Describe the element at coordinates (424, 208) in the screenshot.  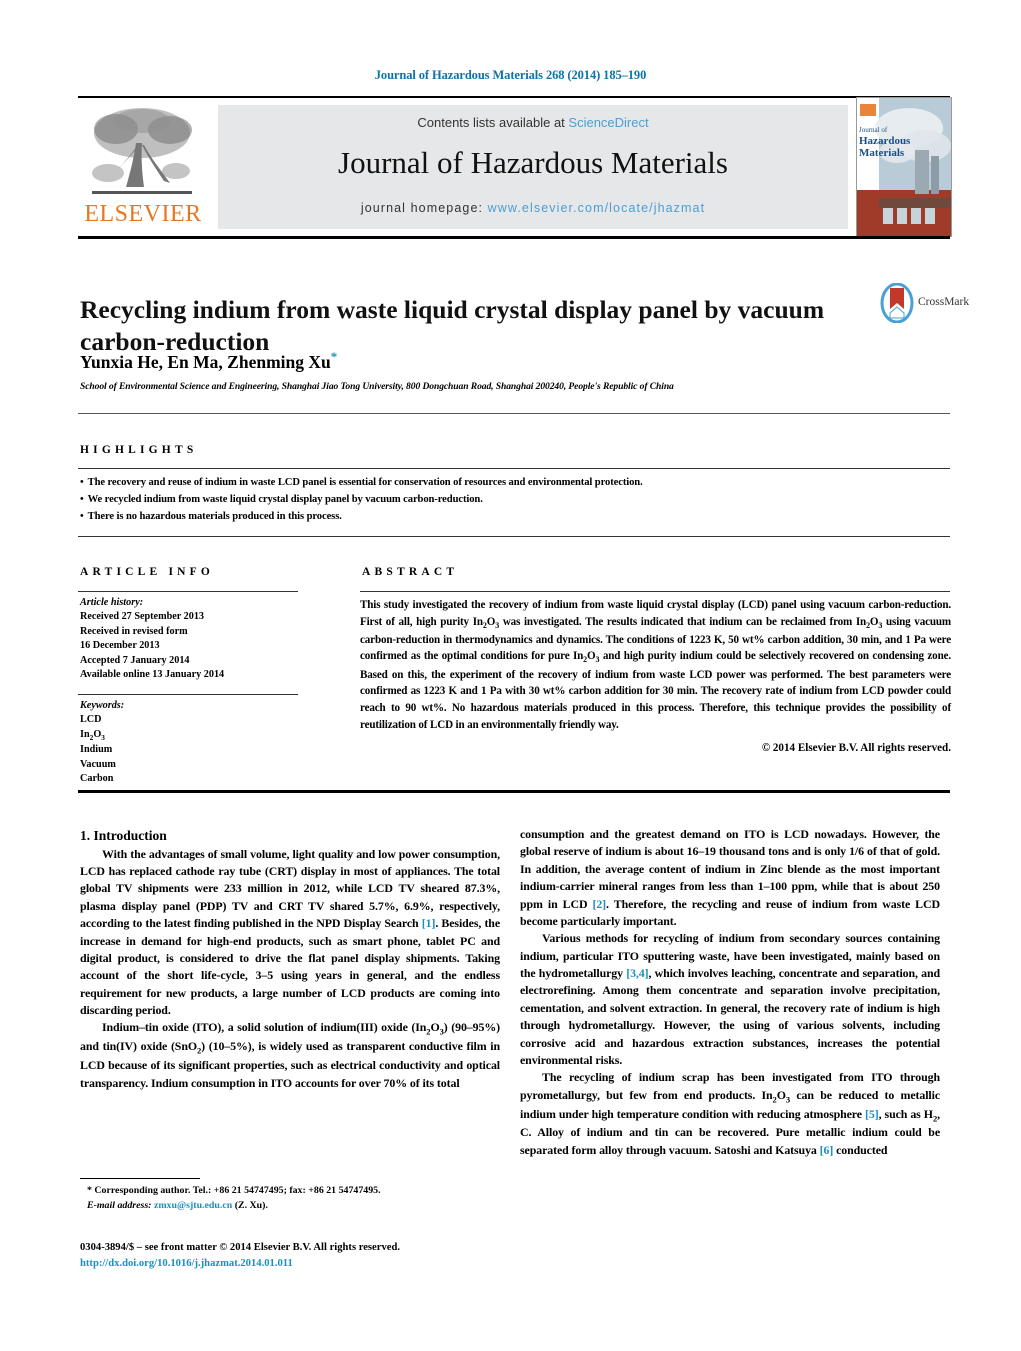
I see `homepage-label: journal homepage:` at that location.